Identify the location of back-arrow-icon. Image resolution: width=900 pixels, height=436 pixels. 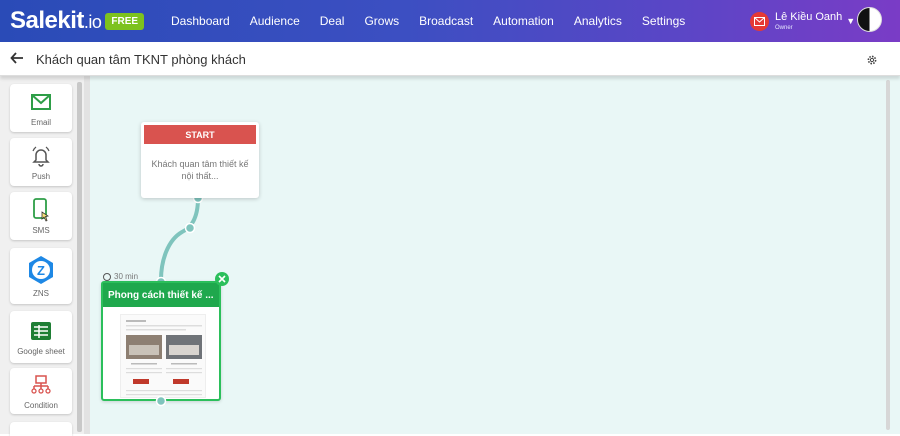
(18, 59).